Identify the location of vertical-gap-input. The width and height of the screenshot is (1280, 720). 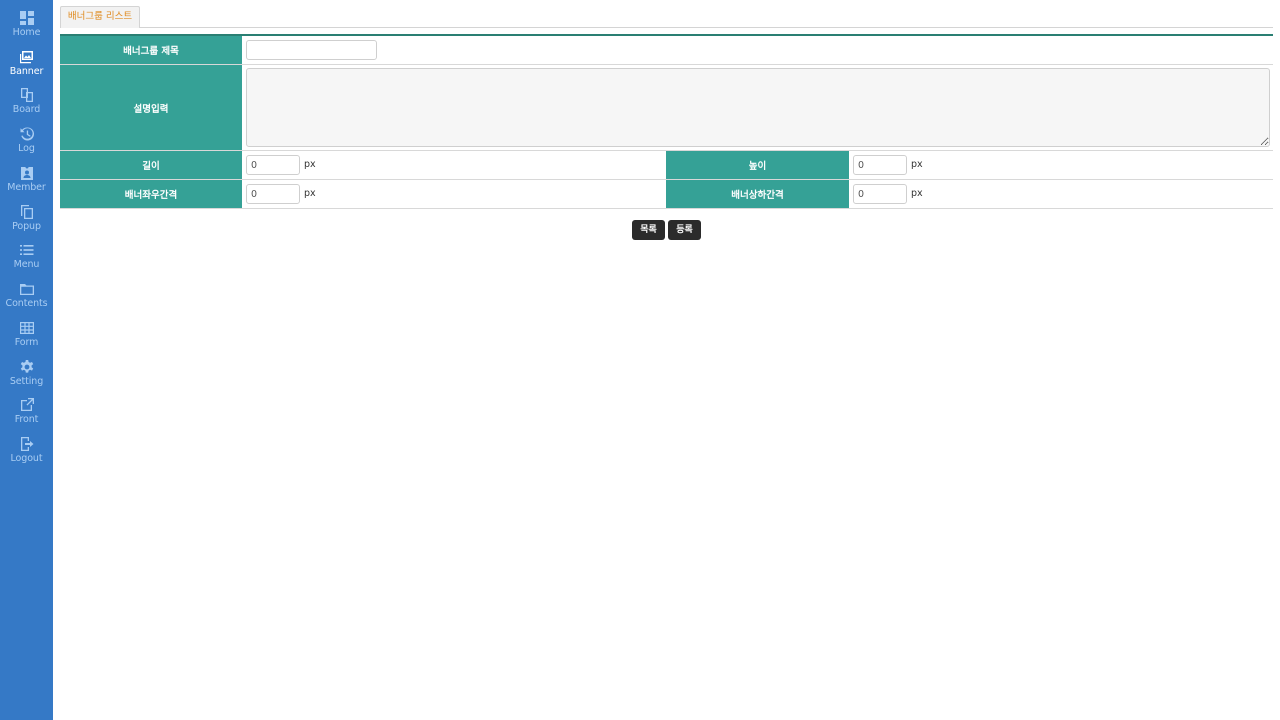
(880, 194).